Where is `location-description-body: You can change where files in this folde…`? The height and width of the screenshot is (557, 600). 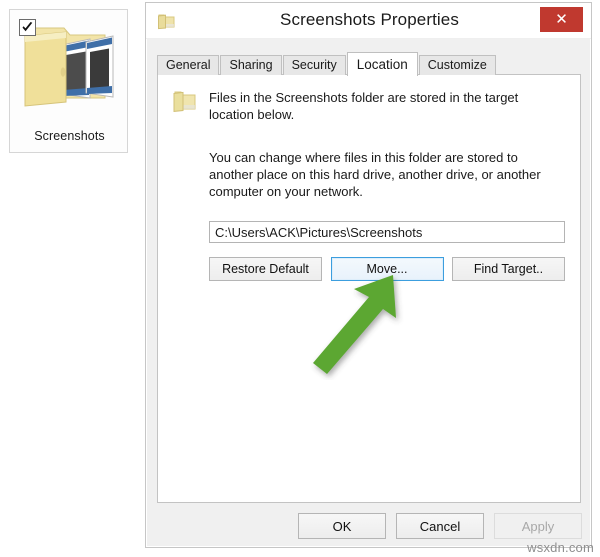
location-description-body: You can change where files in this folde… is located at coordinates (375, 174).